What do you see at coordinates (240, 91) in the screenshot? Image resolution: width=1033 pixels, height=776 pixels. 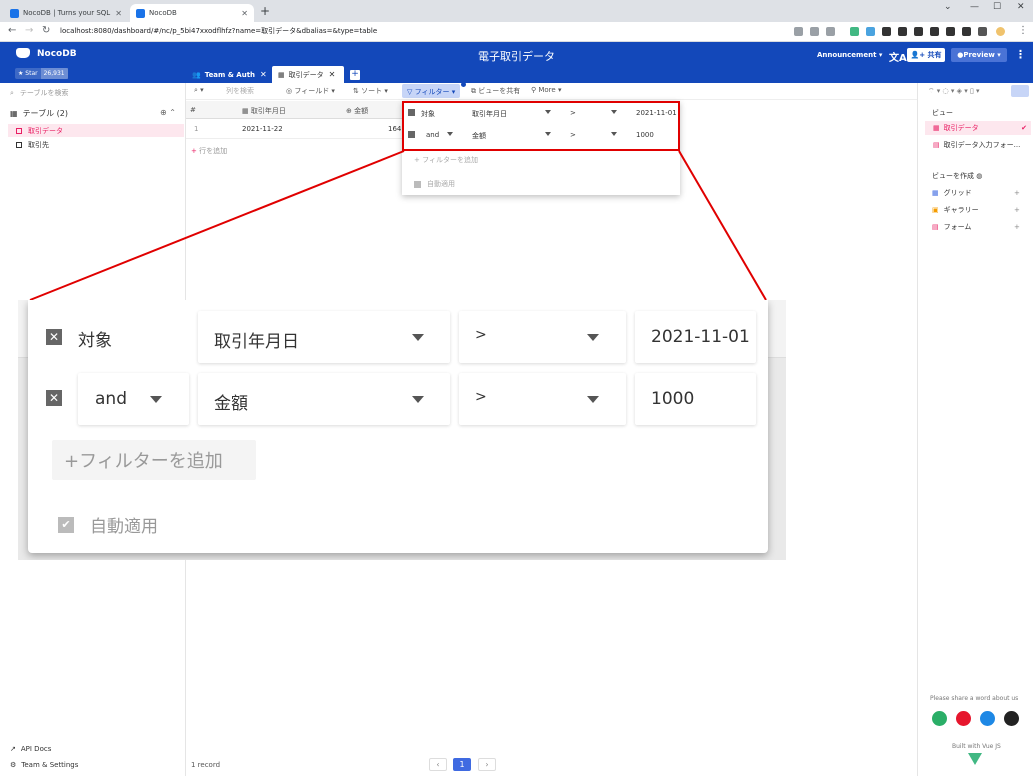 I see `column-search-input: 列を検索` at bounding box center [240, 91].